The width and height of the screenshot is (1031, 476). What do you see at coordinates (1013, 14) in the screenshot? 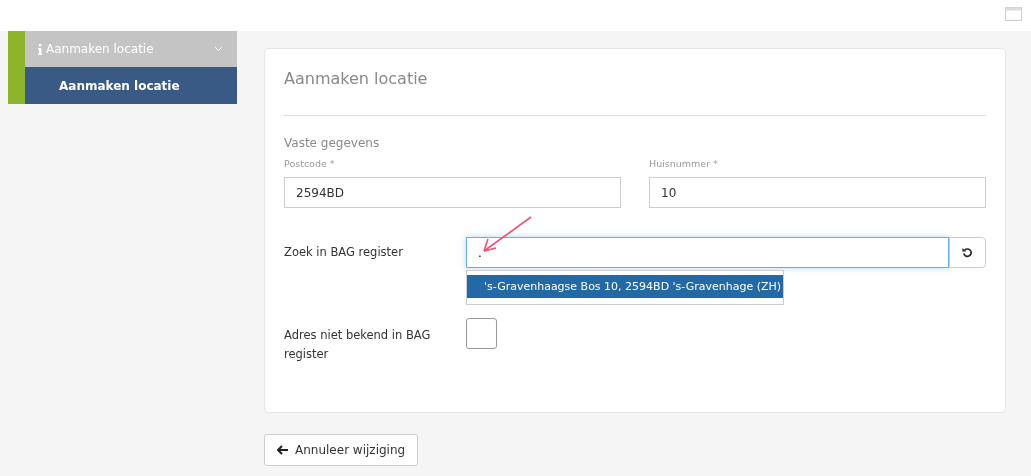
I see `window-icon` at bounding box center [1013, 14].